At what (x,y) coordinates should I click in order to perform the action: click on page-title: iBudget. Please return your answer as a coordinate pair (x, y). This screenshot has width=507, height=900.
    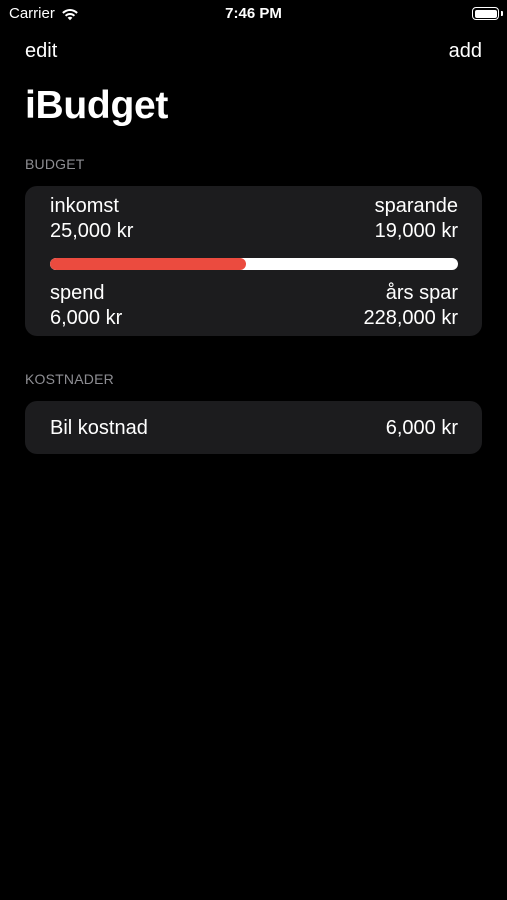
    Looking at the image, I should click on (97, 105).